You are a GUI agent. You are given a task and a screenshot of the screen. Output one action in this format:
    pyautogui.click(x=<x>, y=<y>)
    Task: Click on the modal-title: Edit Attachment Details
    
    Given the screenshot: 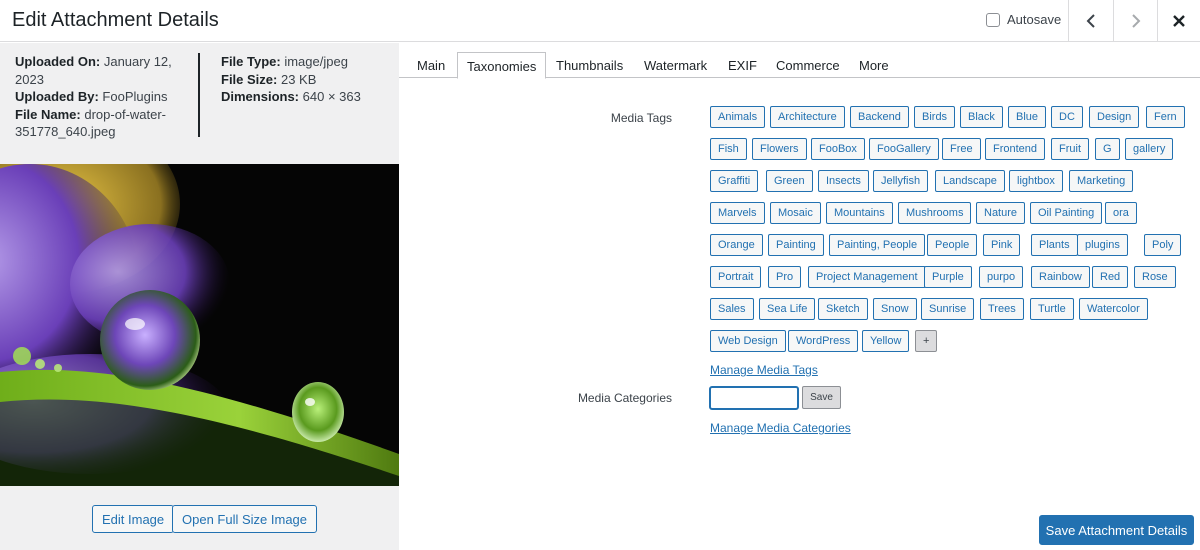 What is the action you would take?
    pyautogui.click(x=115, y=20)
    